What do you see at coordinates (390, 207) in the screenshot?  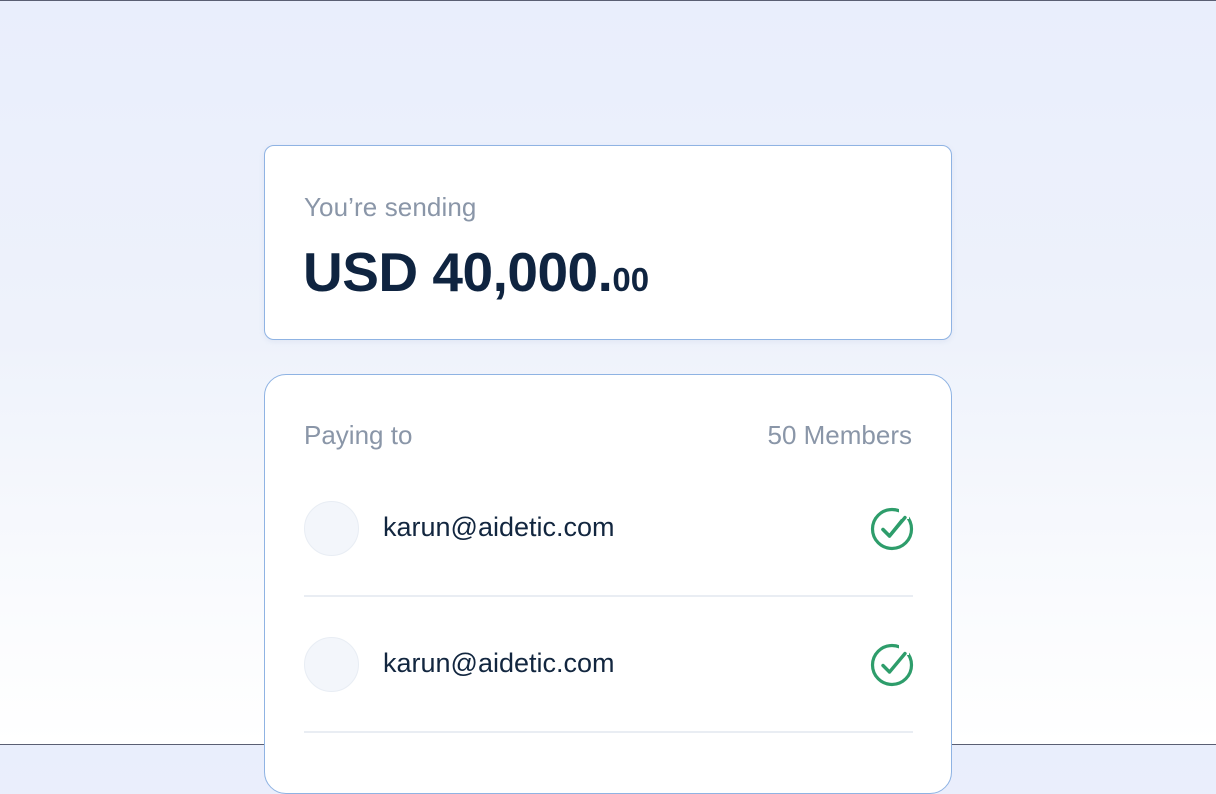 I see `sending-label: You’re sending` at bounding box center [390, 207].